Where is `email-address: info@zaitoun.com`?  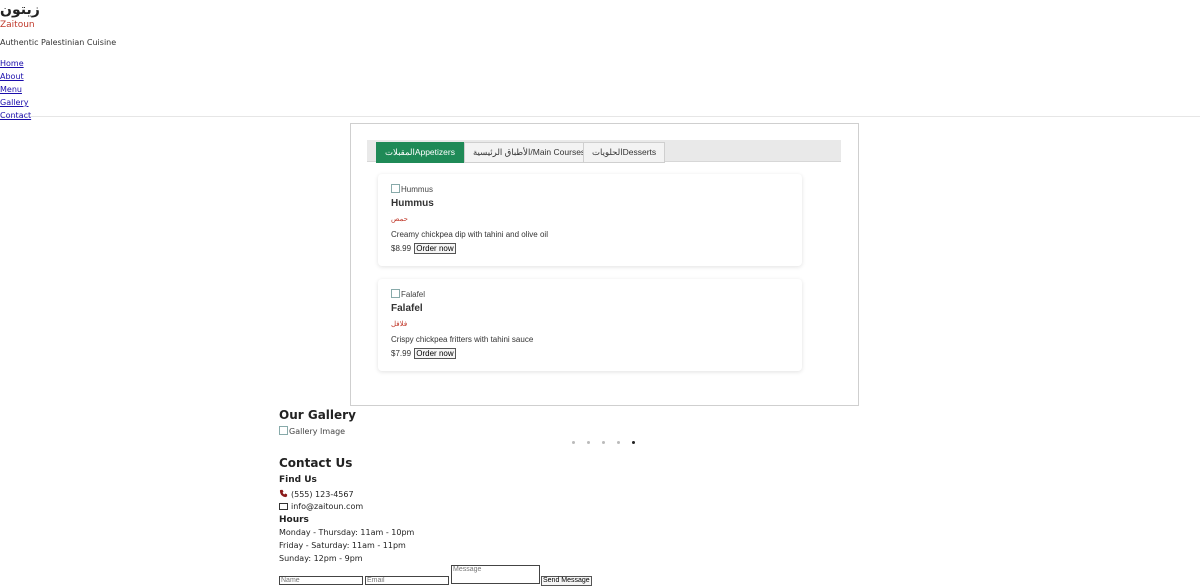 email-address: info@zaitoun.com is located at coordinates (327, 506).